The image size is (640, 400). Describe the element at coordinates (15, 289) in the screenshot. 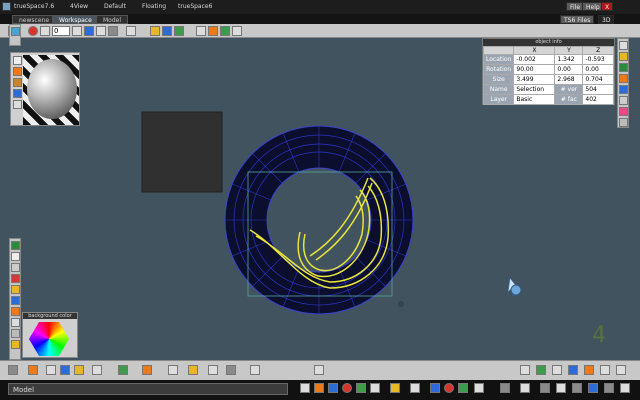

I see `tool-light-icon` at that location.